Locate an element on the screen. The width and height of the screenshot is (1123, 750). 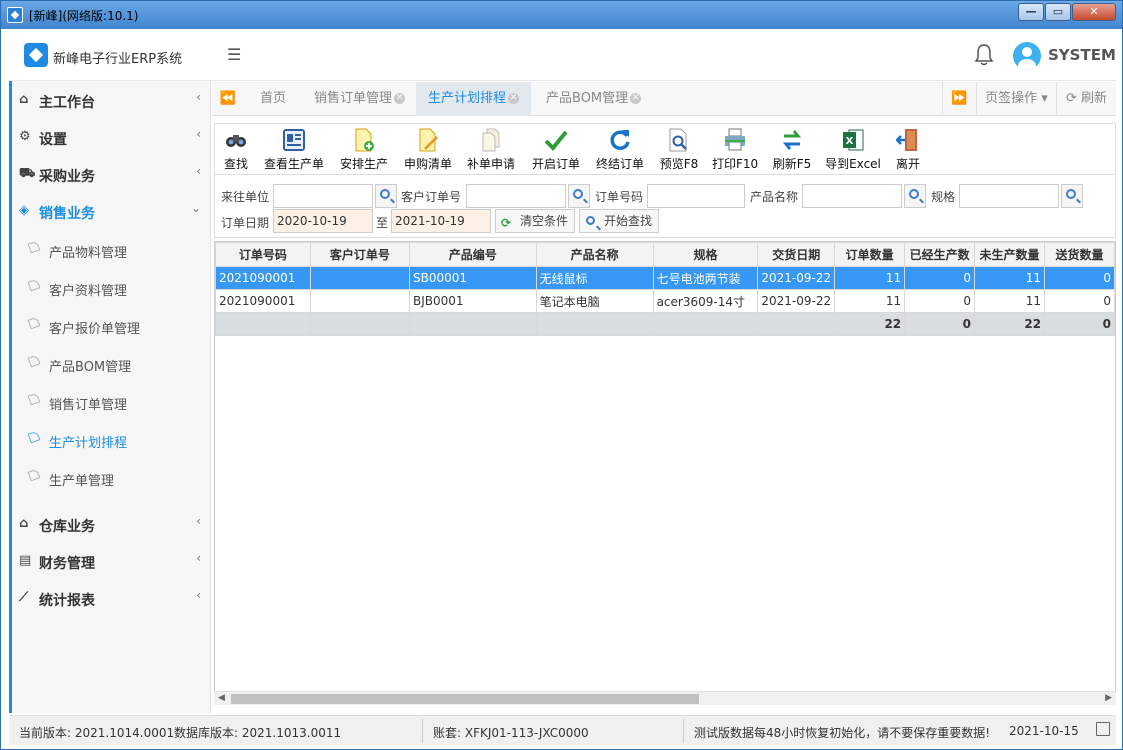
column-header: 已经生产数 is located at coordinates (940, 254).